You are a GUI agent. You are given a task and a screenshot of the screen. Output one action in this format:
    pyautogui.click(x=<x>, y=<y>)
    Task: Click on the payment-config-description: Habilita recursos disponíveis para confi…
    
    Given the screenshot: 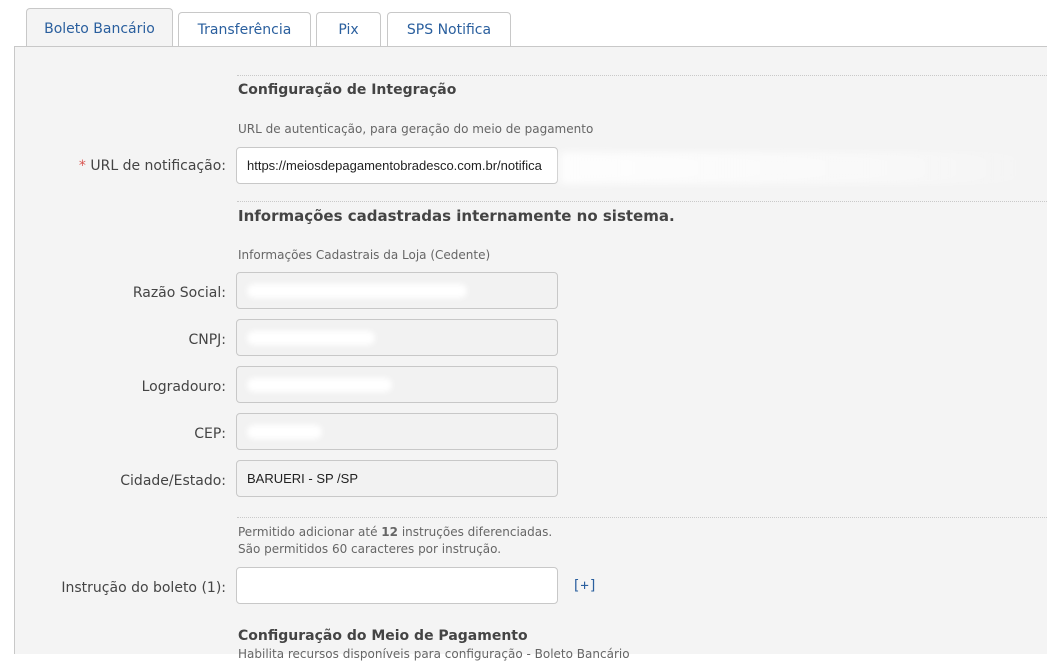 What is the action you would take?
    pyautogui.click(x=434, y=654)
    